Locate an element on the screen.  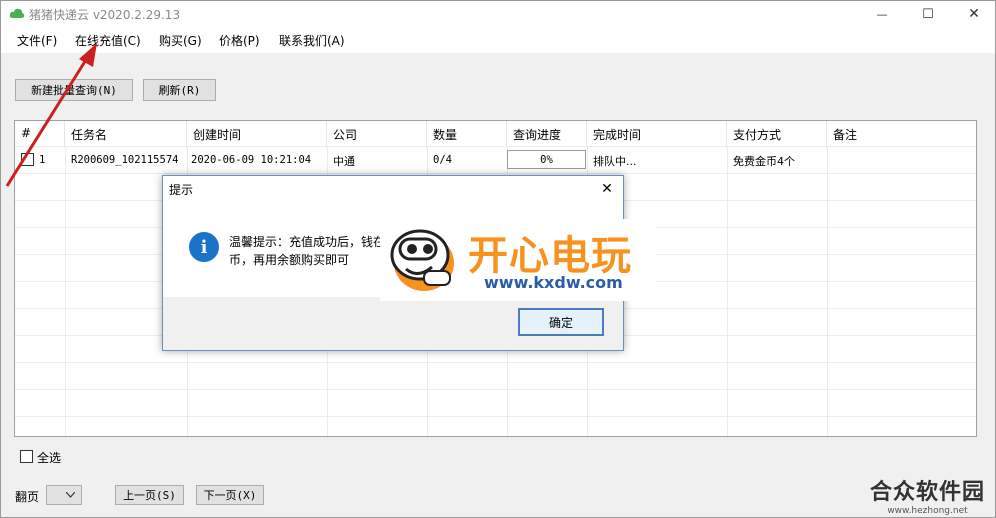
title-bar: 猪猪快递云 v2020.2.29.13 — ☐ ✕ is located at coordinates (498, 14).